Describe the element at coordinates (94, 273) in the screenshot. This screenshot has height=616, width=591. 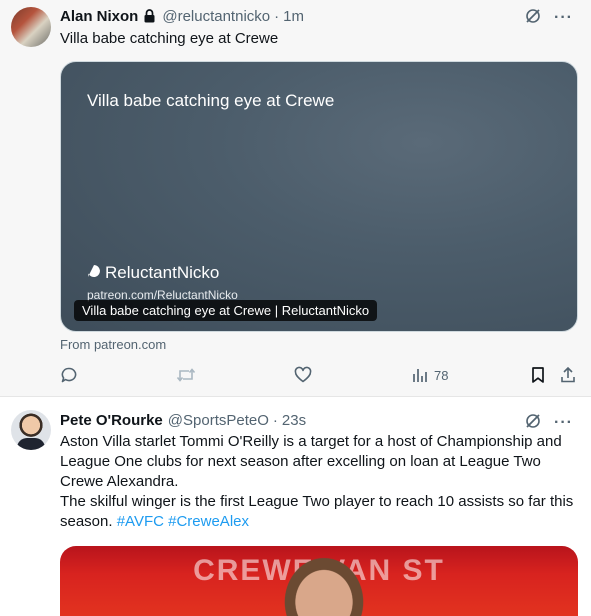
I see `patreon-icon` at that location.